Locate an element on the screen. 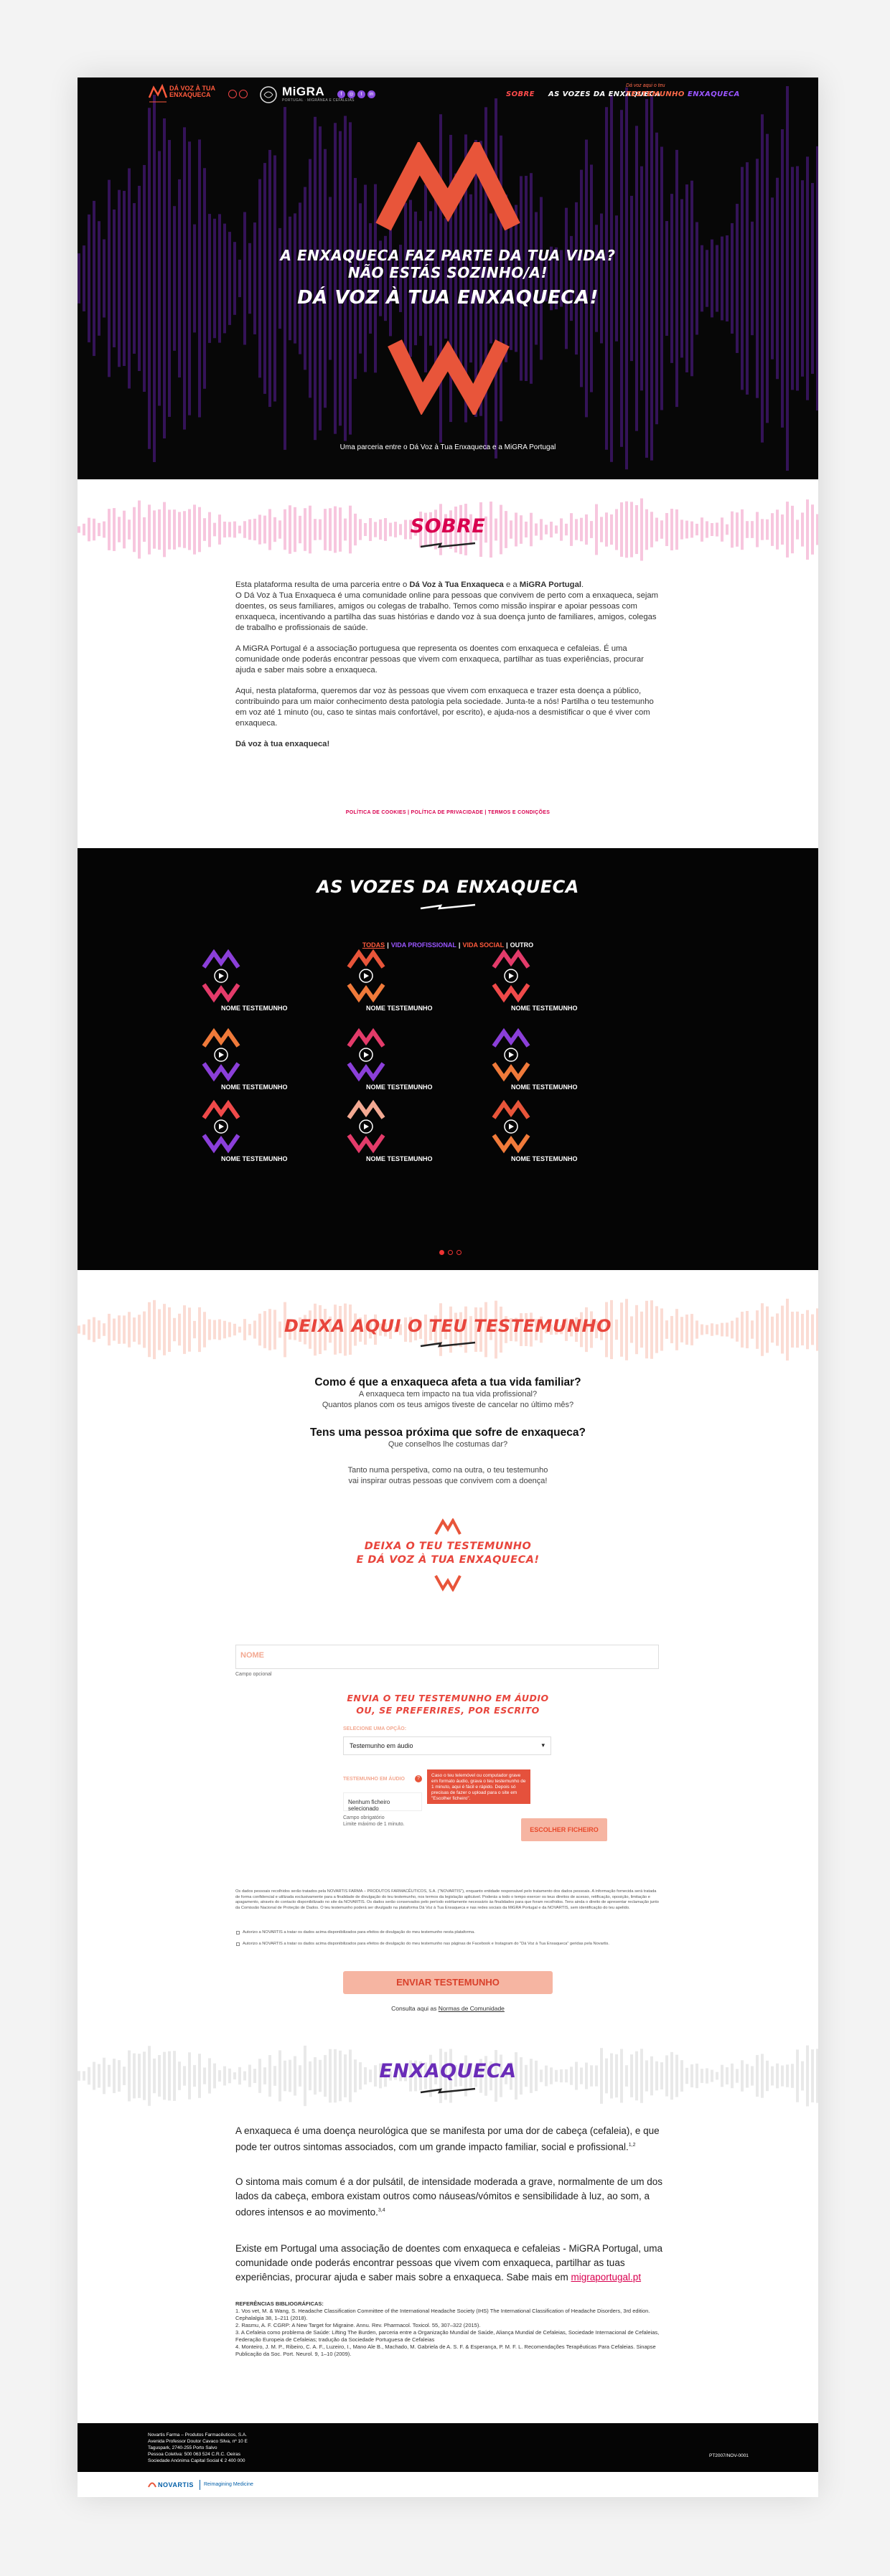  nav-link-sobre: SOBRE is located at coordinates (520, 94).